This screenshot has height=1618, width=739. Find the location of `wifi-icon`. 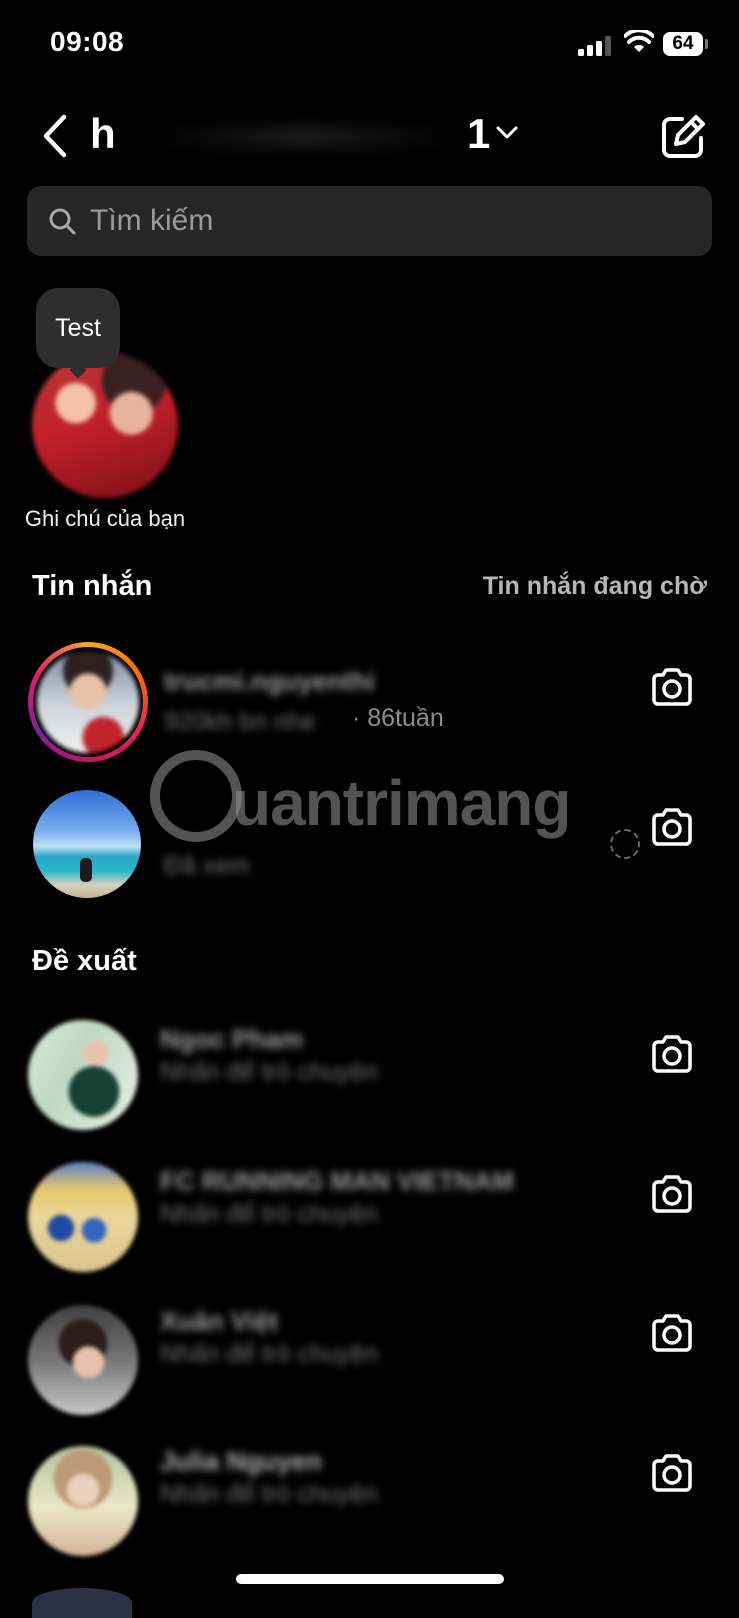

wifi-icon is located at coordinates (639, 41).